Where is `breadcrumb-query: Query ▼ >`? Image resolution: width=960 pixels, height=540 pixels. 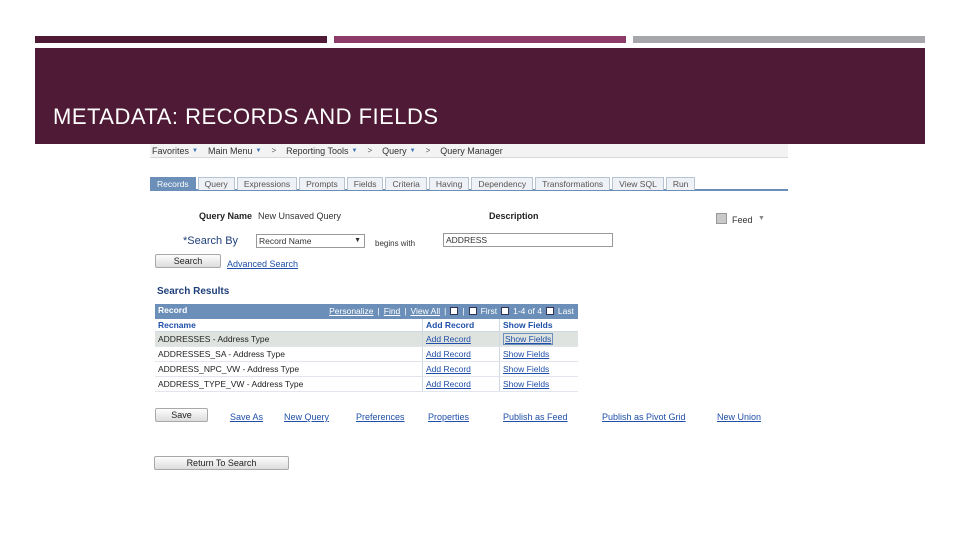 breadcrumb-query: Query ▼ > is located at coordinates (406, 151).